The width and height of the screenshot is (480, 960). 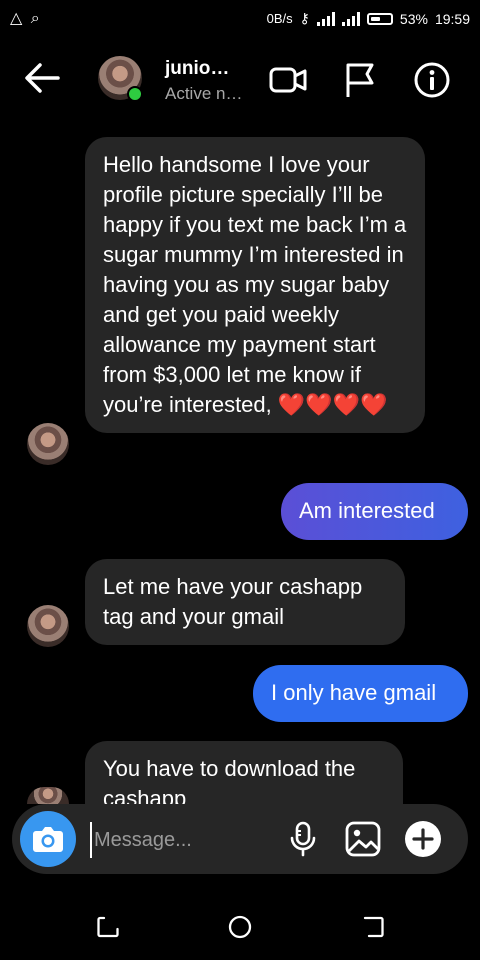 What do you see at coordinates (350, 18) in the screenshot?
I see `signal-2-icon` at bounding box center [350, 18].